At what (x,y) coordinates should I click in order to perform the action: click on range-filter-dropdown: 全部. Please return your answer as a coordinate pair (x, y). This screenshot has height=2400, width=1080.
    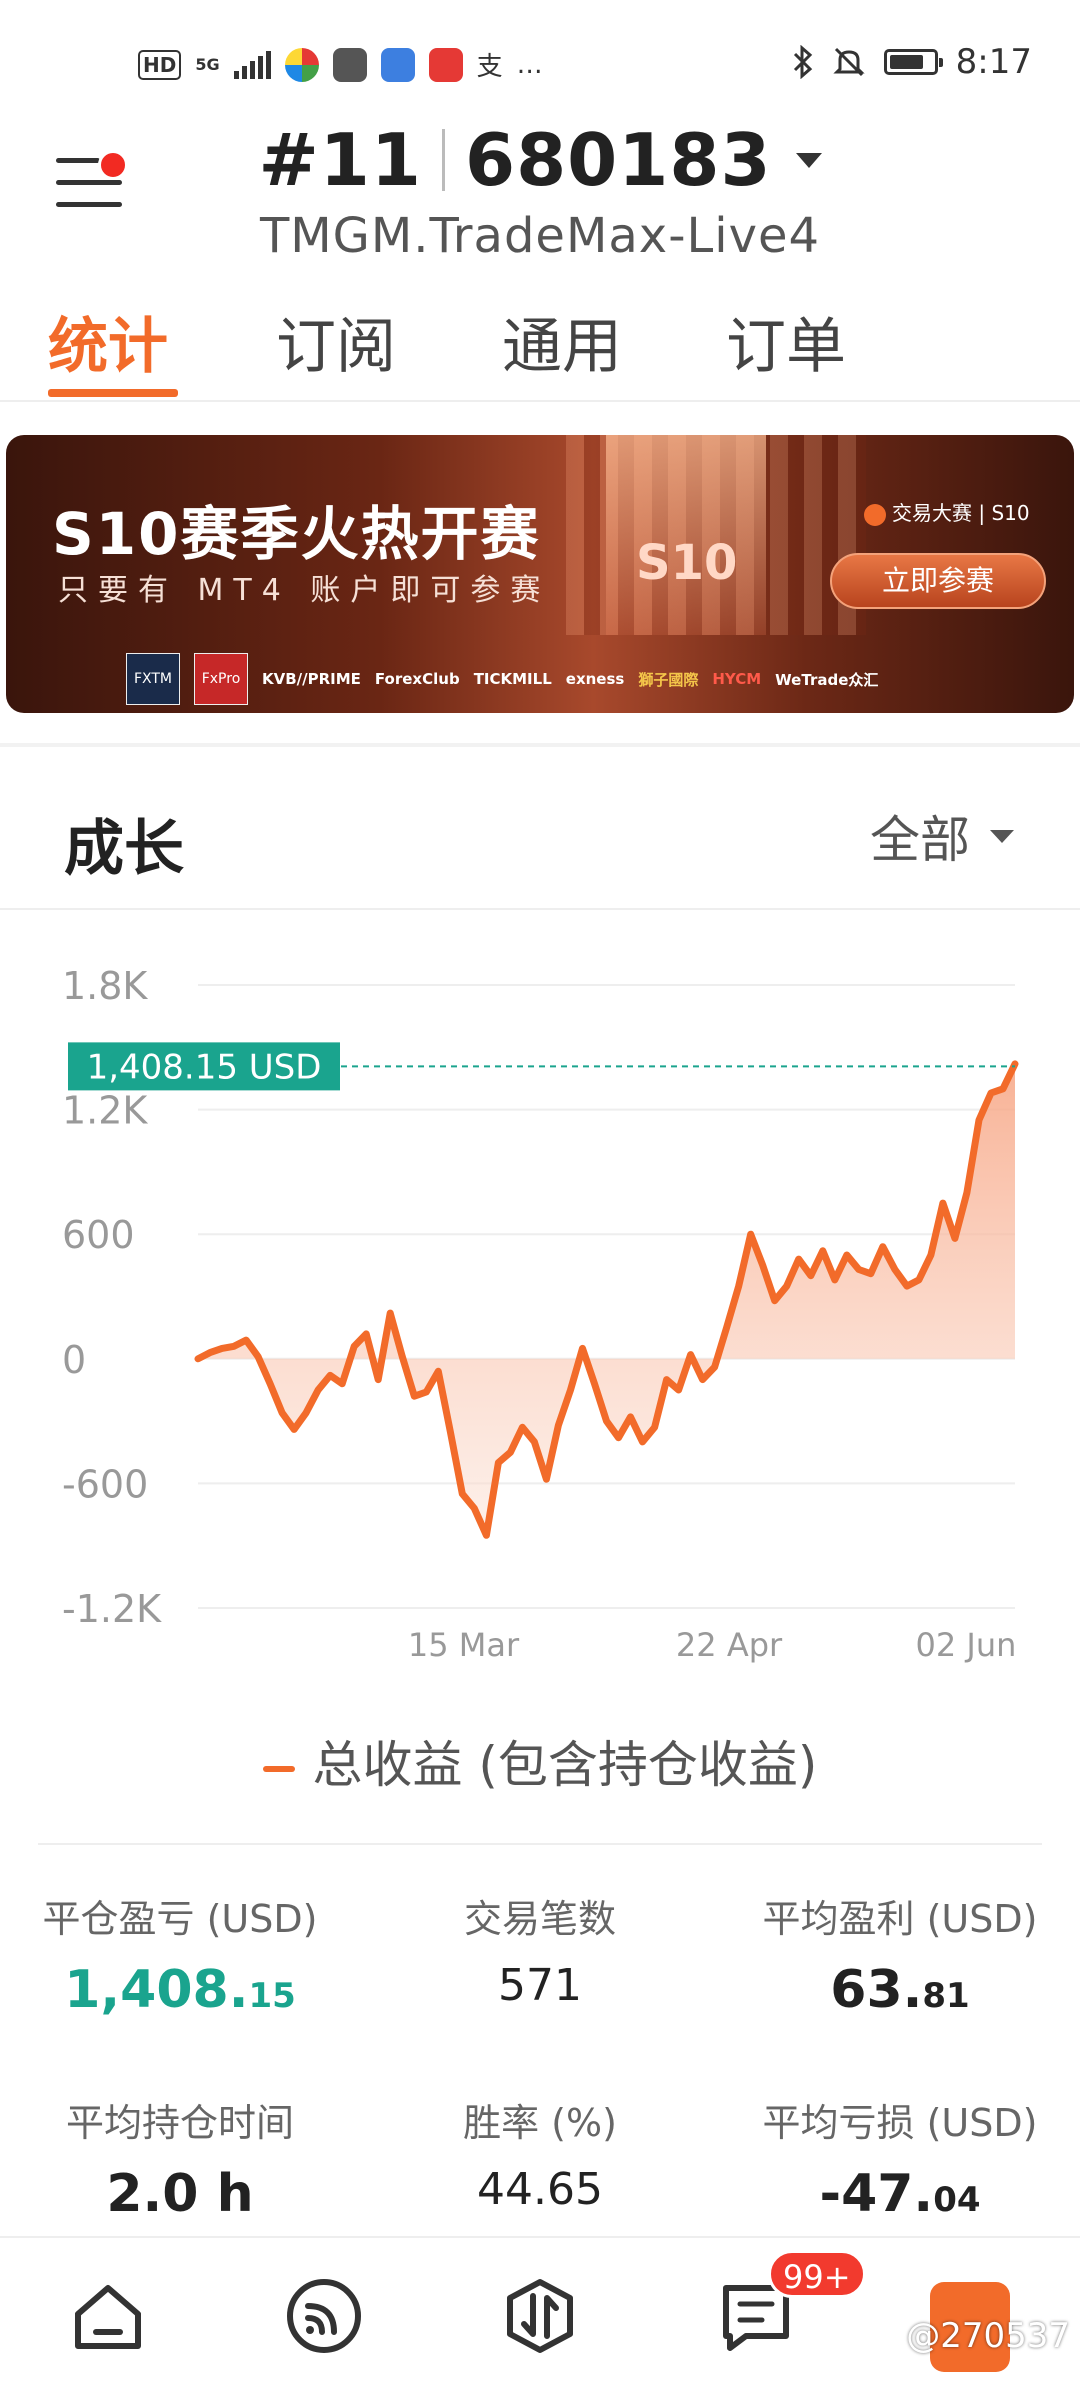
    Looking at the image, I should click on (942, 836).